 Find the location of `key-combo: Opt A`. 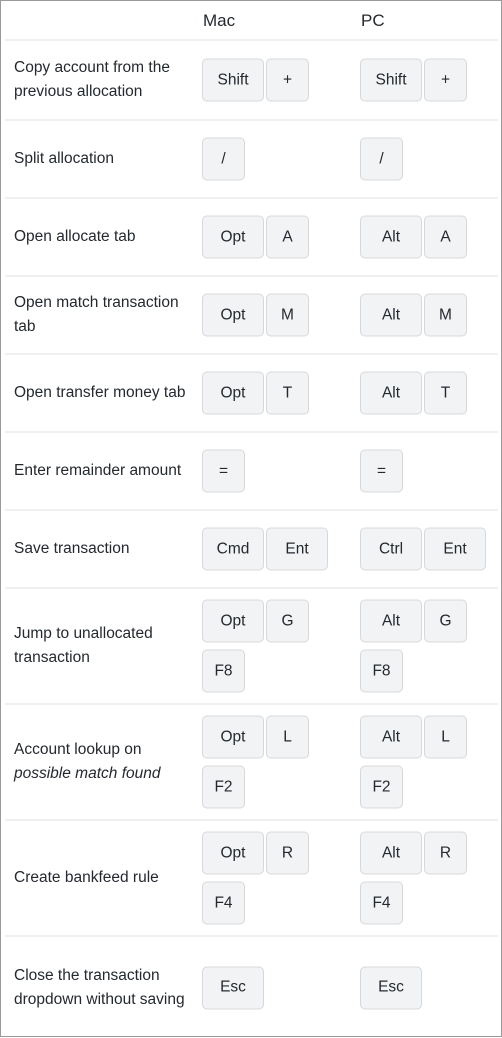

key-combo: Opt A is located at coordinates (255, 237).